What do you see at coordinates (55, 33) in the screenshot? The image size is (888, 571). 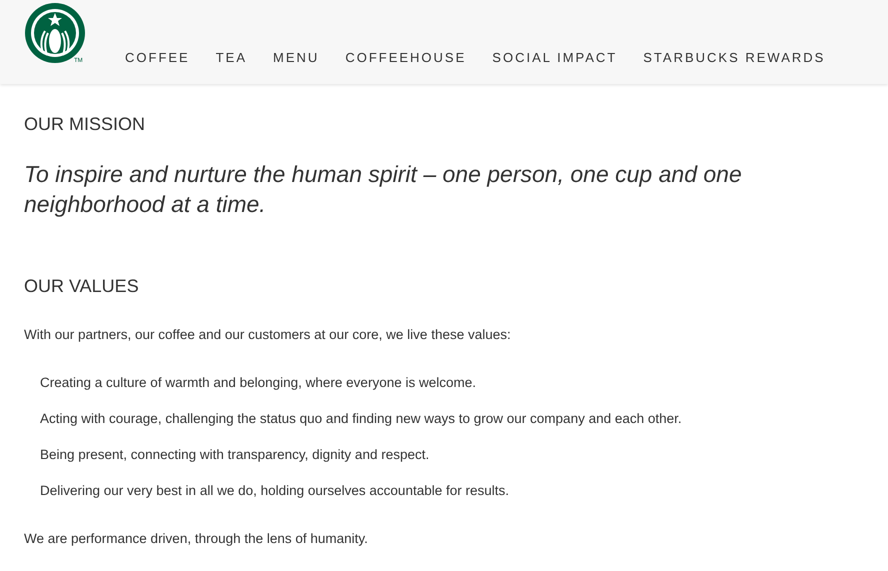 I see `logo-icon` at bounding box center [55, 33].